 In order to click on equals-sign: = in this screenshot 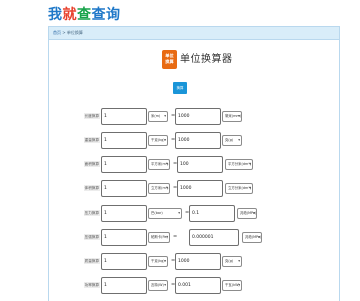, I will do `click(175, 237)`.